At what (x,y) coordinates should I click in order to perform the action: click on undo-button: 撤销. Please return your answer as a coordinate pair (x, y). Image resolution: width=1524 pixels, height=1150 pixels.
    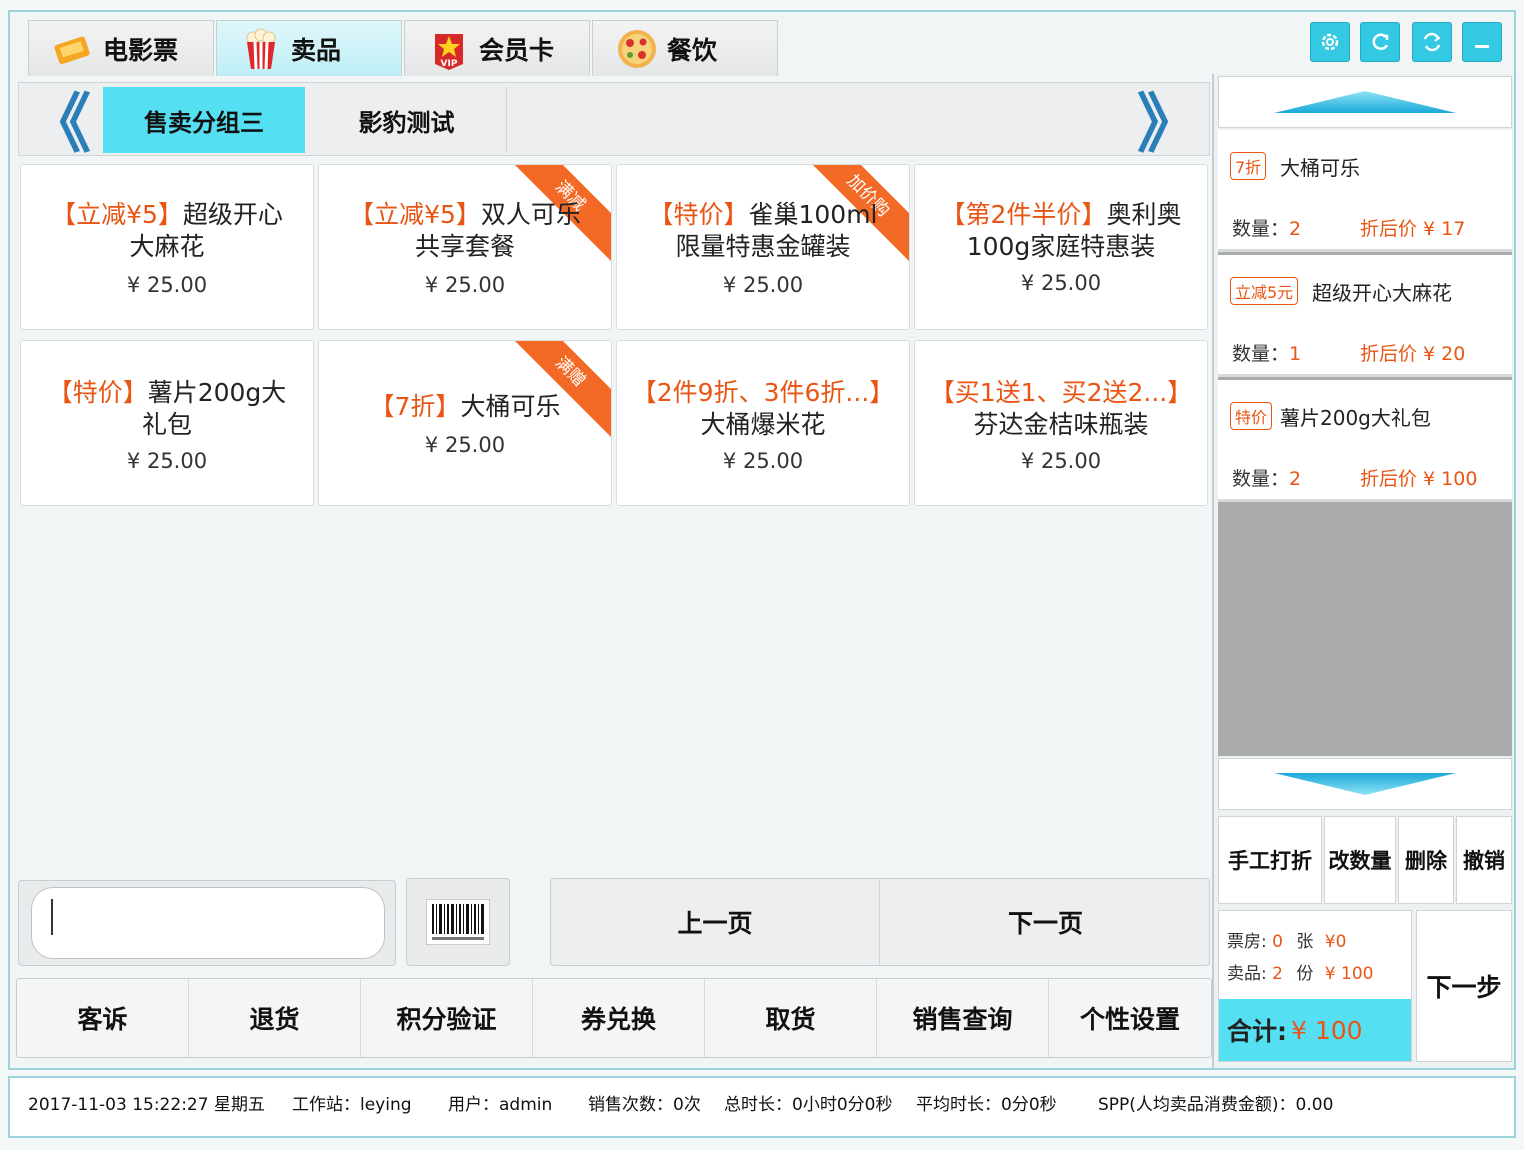
    Looking at the image, I should click on (1484, 860).